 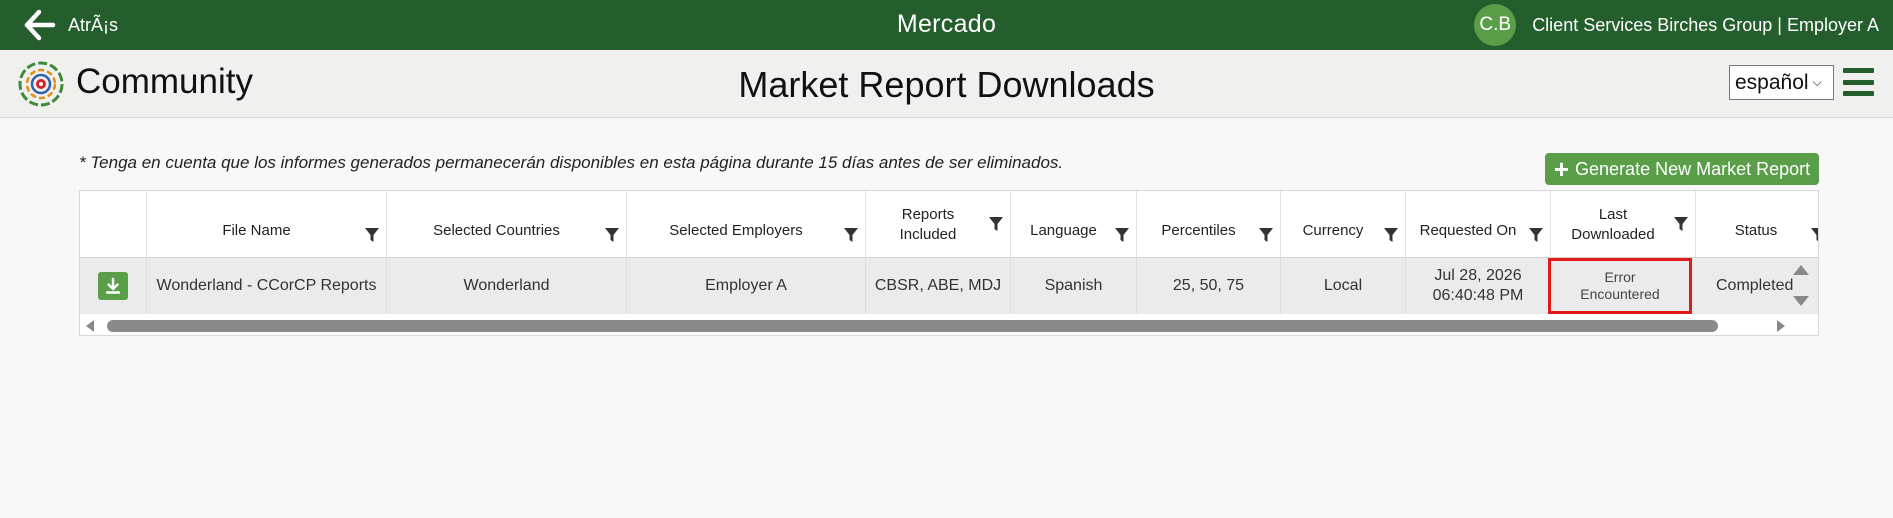 I want to click on chevron-down-icon: ⌵, so click(x=1817, y=82).